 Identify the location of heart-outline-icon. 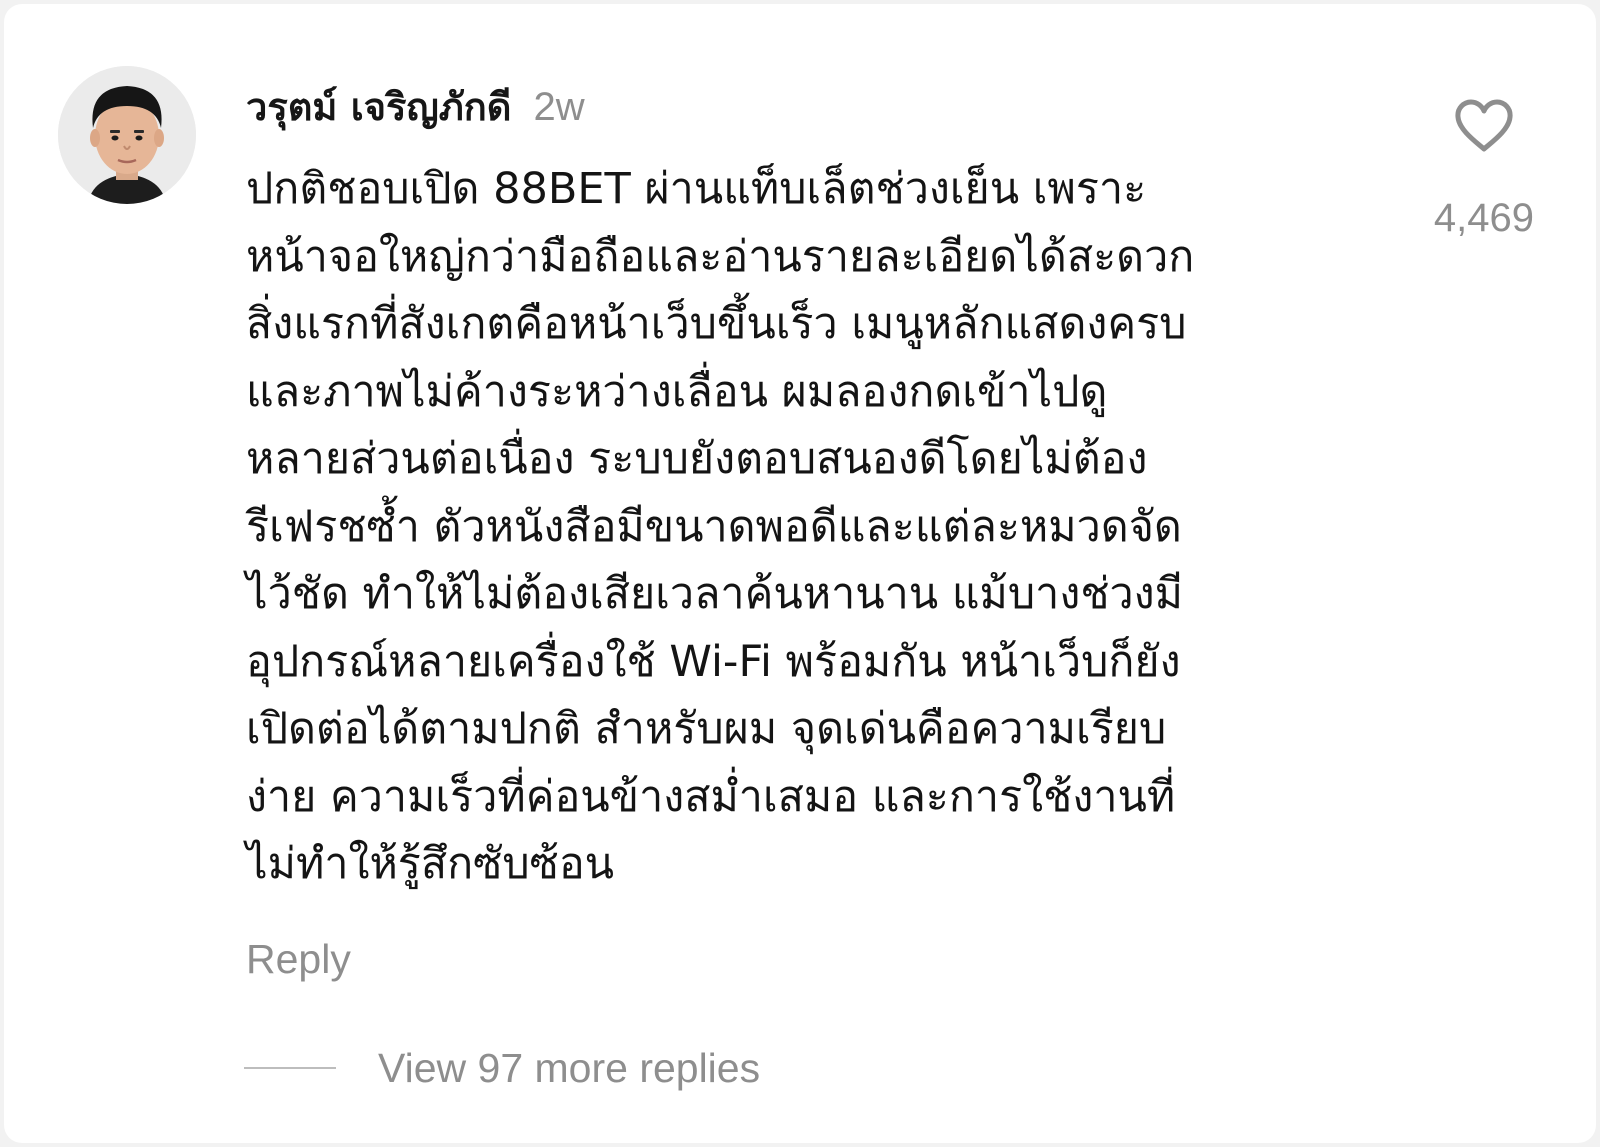
(1484, 125).